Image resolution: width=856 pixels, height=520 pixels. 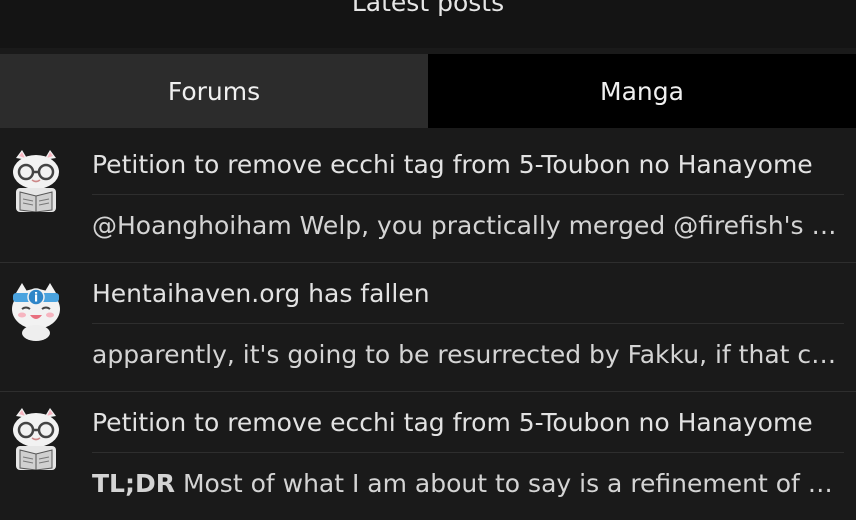 What do you see at coordinates (428, 24) in the screenshot?
I see `header-bar: Latest posts` at bounding box center [428, 24].